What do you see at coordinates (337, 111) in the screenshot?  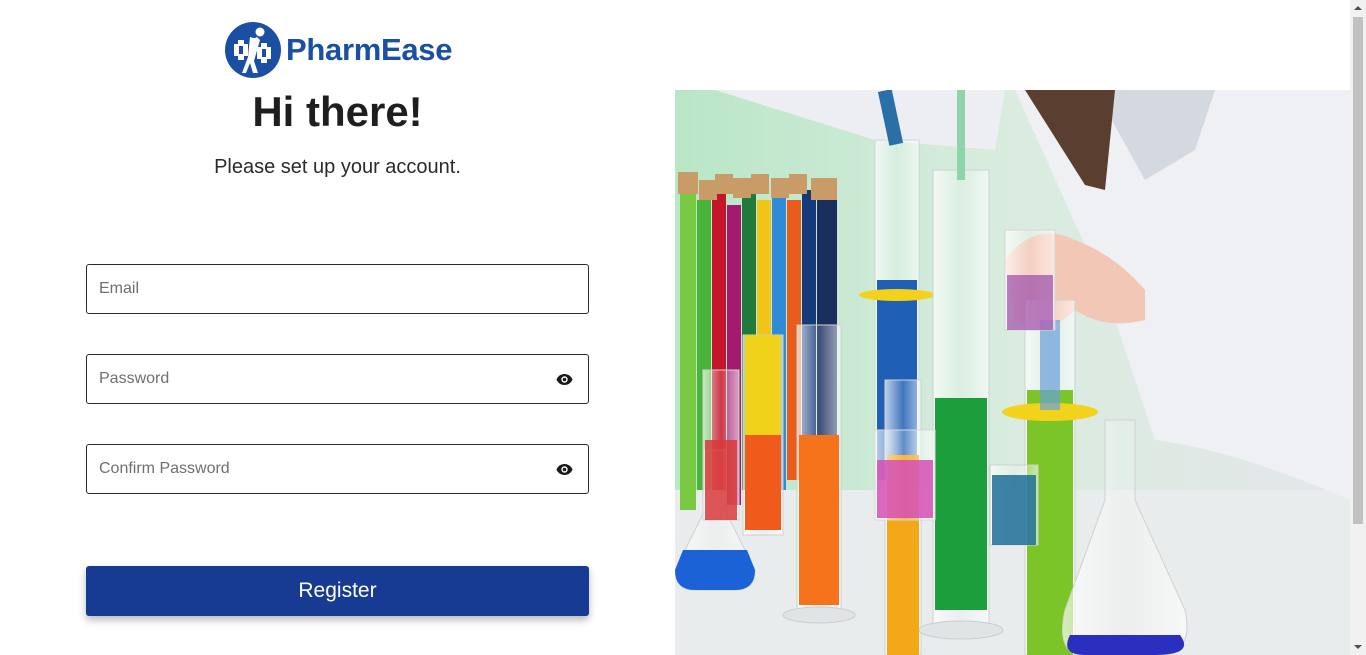 I see `page-title: Hi there!` at bounding box center [337, 111].